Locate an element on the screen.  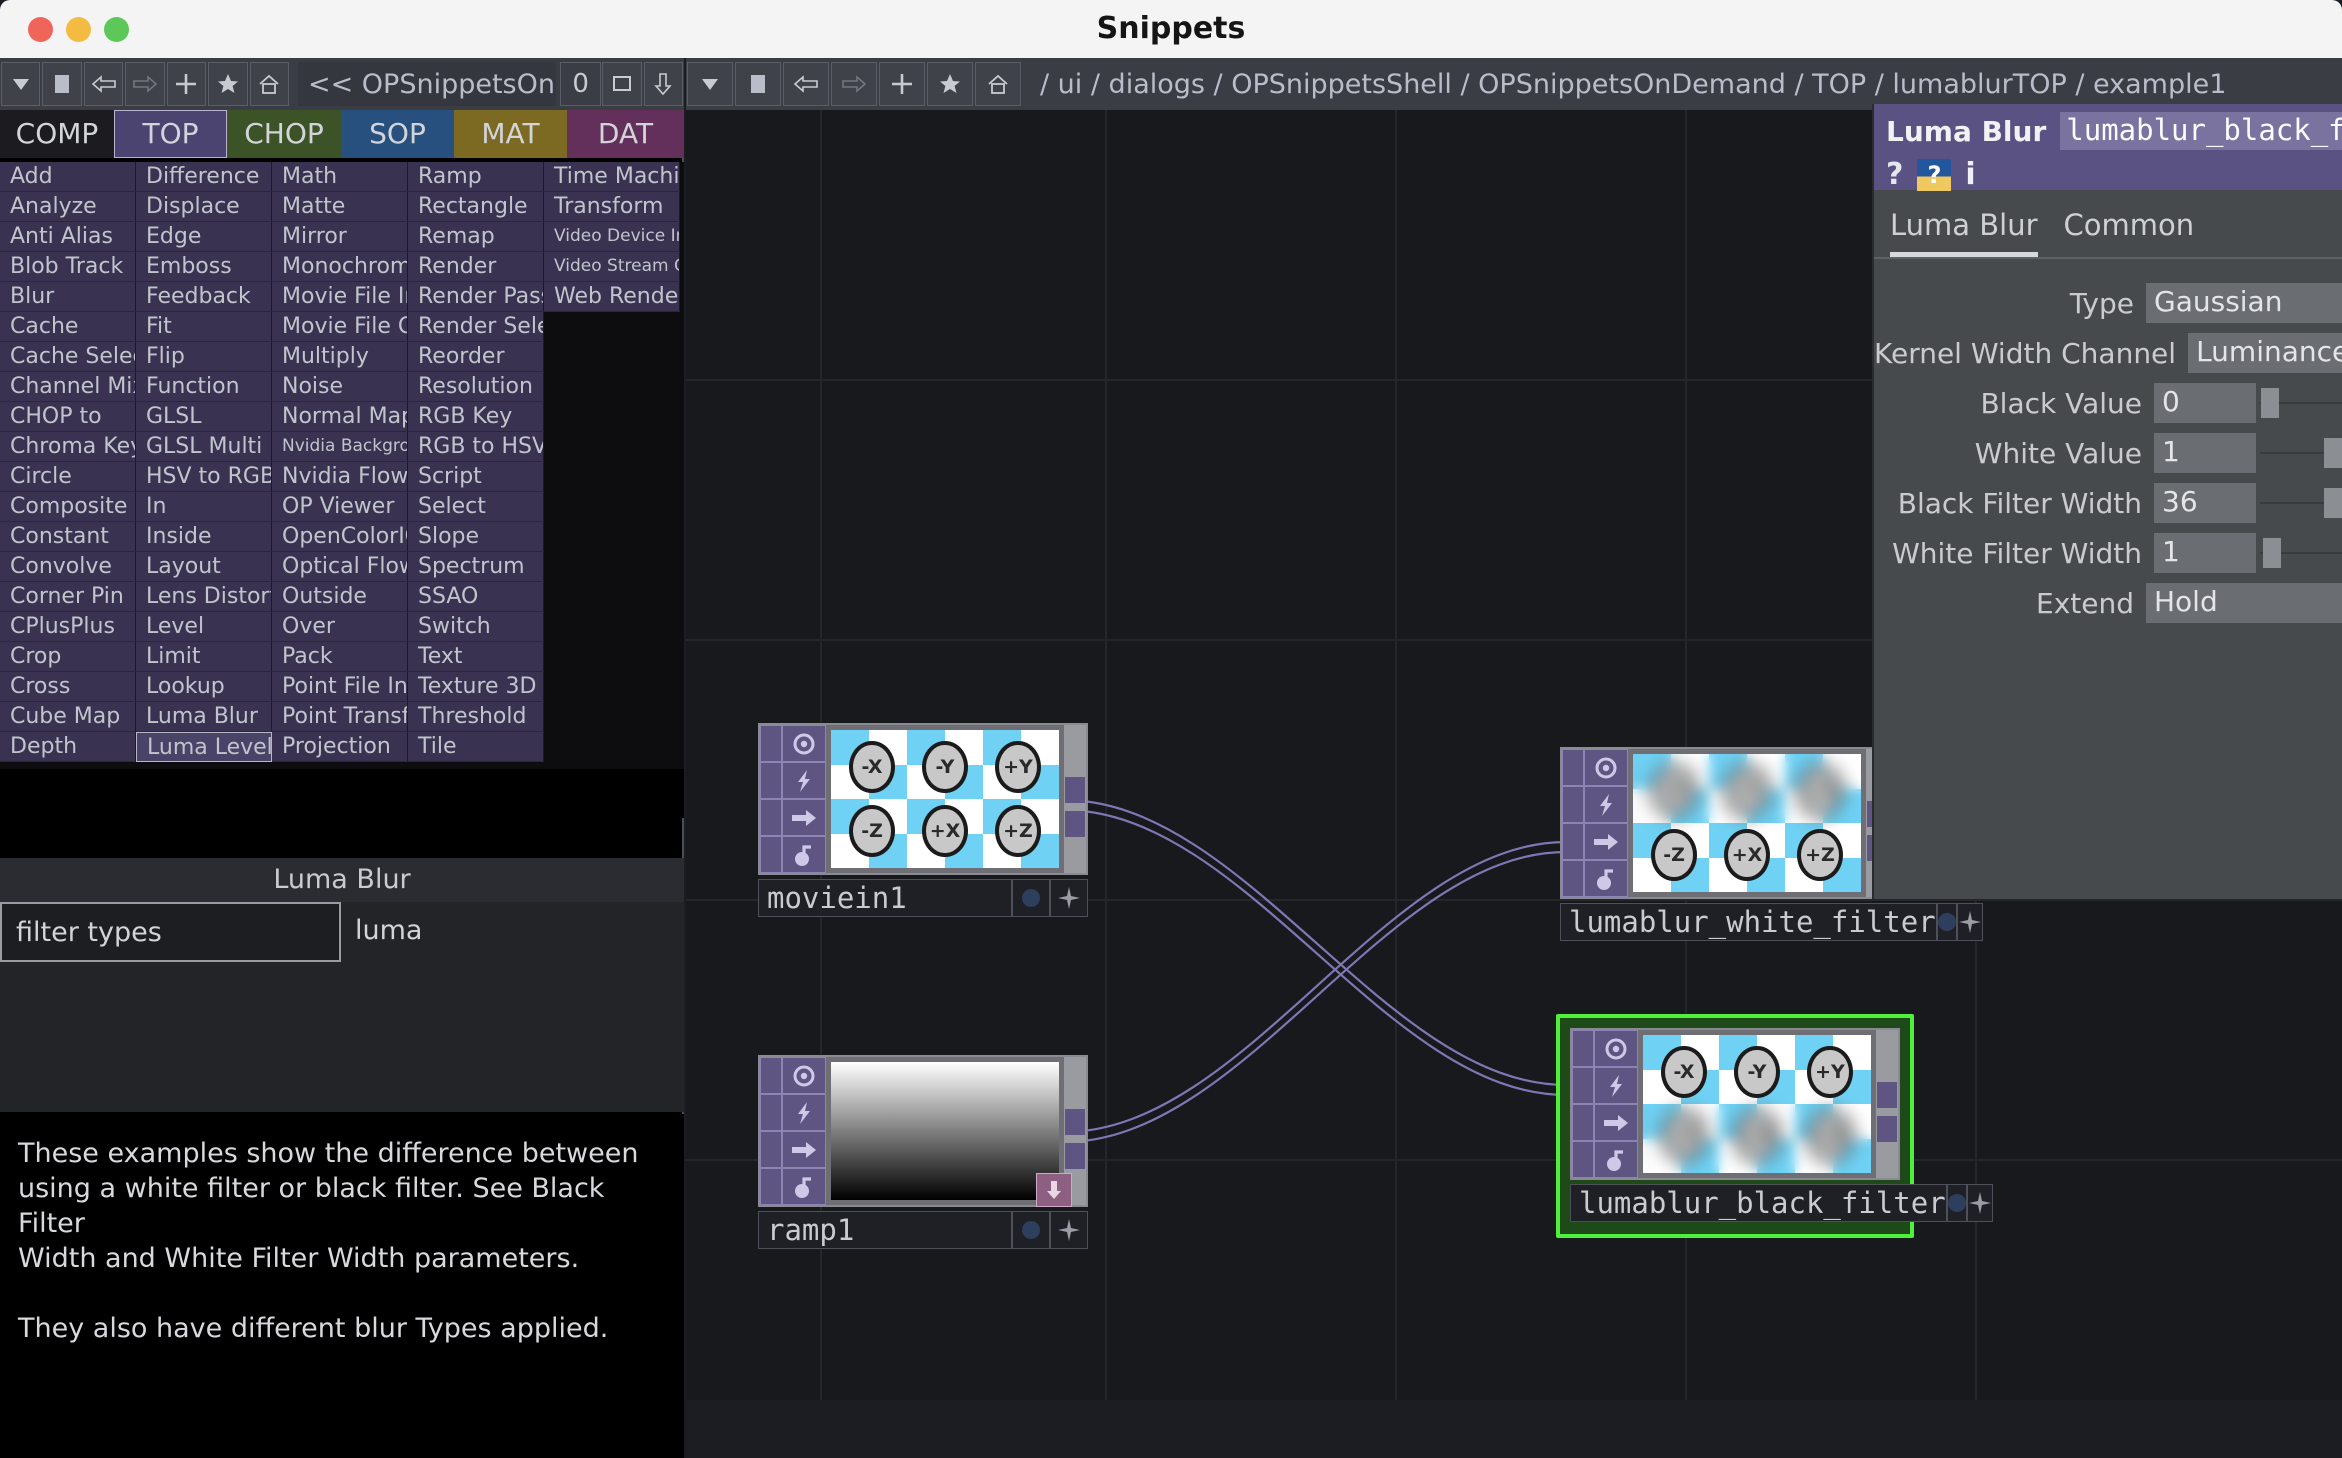
depth-counter: 0 is located at coordinates (581, 84).